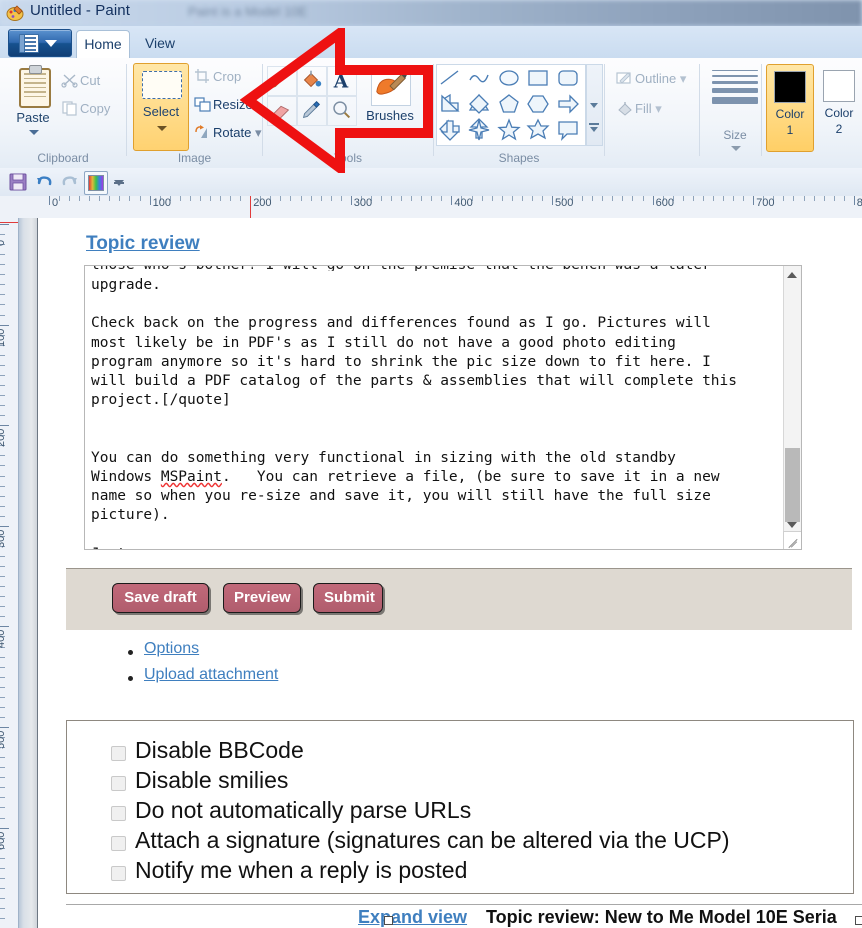 Image resolution: width=862 pixels, height=928 pixels. What do you see at coordinates (70, 108) in the screenshot?
I see `copy-icon` at bounding box center [70, 108].